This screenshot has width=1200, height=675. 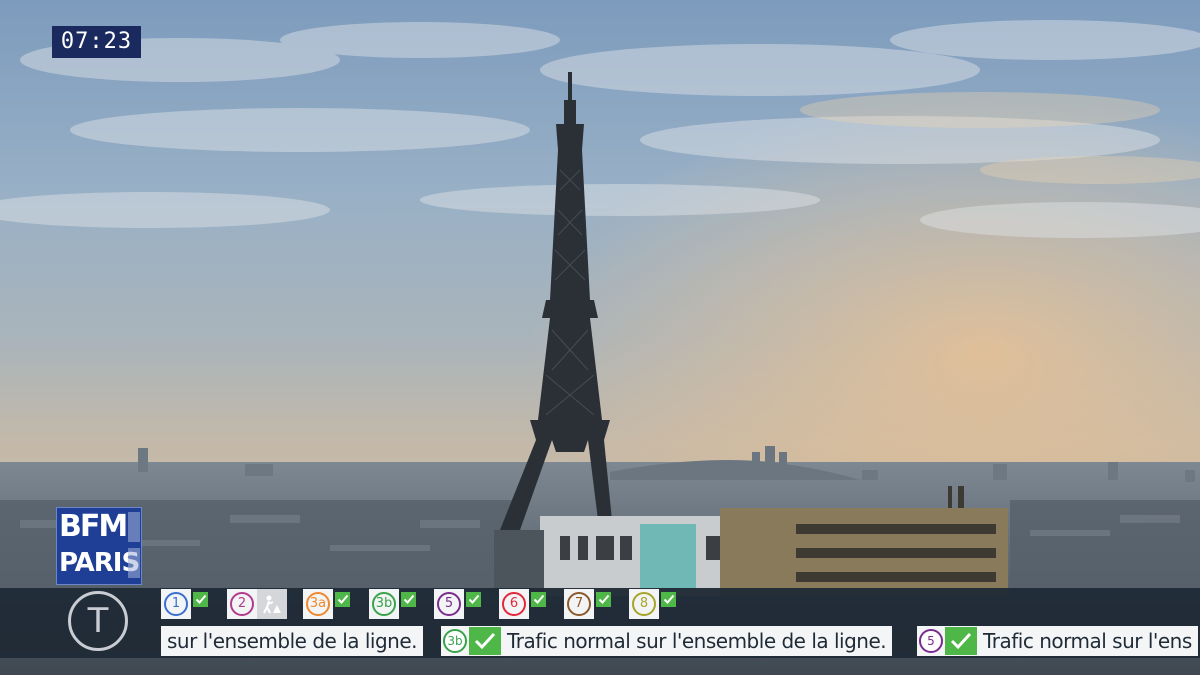 What do you see at coordinates (455, 641) in the screenshot?
I see `ticker-line-number: 3b` at bounding box center [455, 641].